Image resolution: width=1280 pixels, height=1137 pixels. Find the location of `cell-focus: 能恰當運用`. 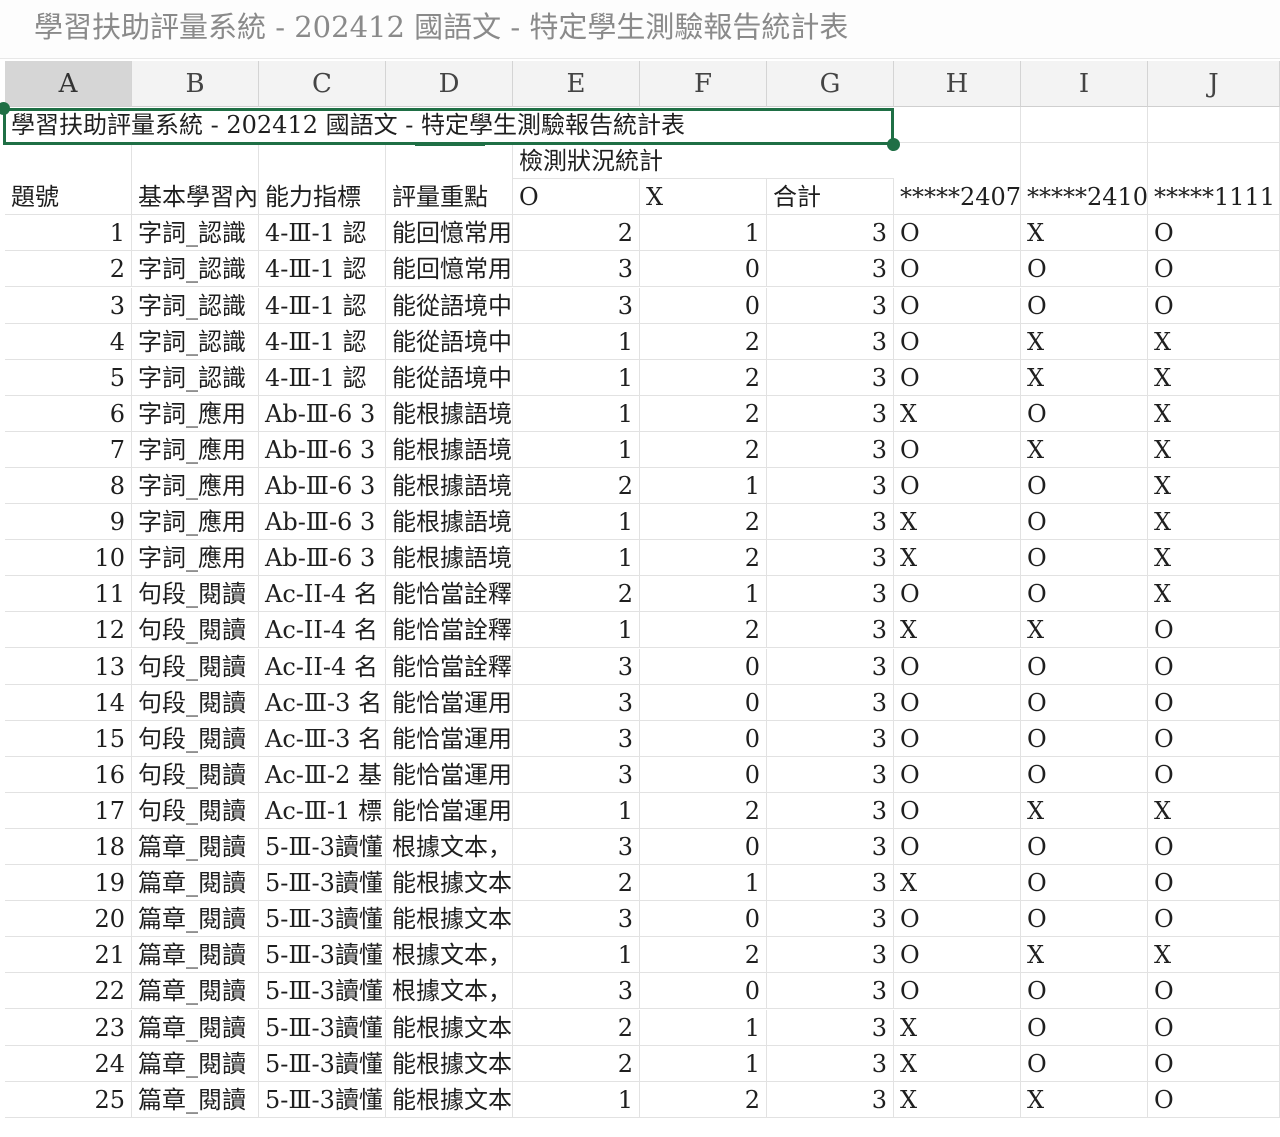

cell-focus: 能恰當運用 is located at coordinates (449, 774).